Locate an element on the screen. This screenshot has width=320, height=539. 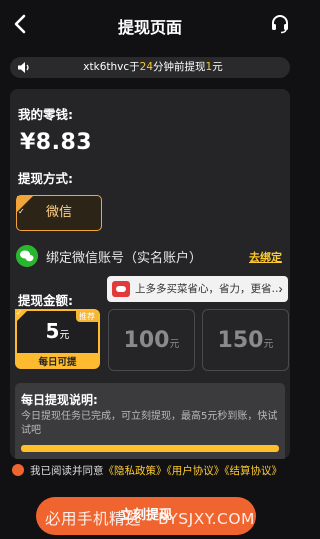
recommend-badge: 推荐 is located at coordinates (87, 316).